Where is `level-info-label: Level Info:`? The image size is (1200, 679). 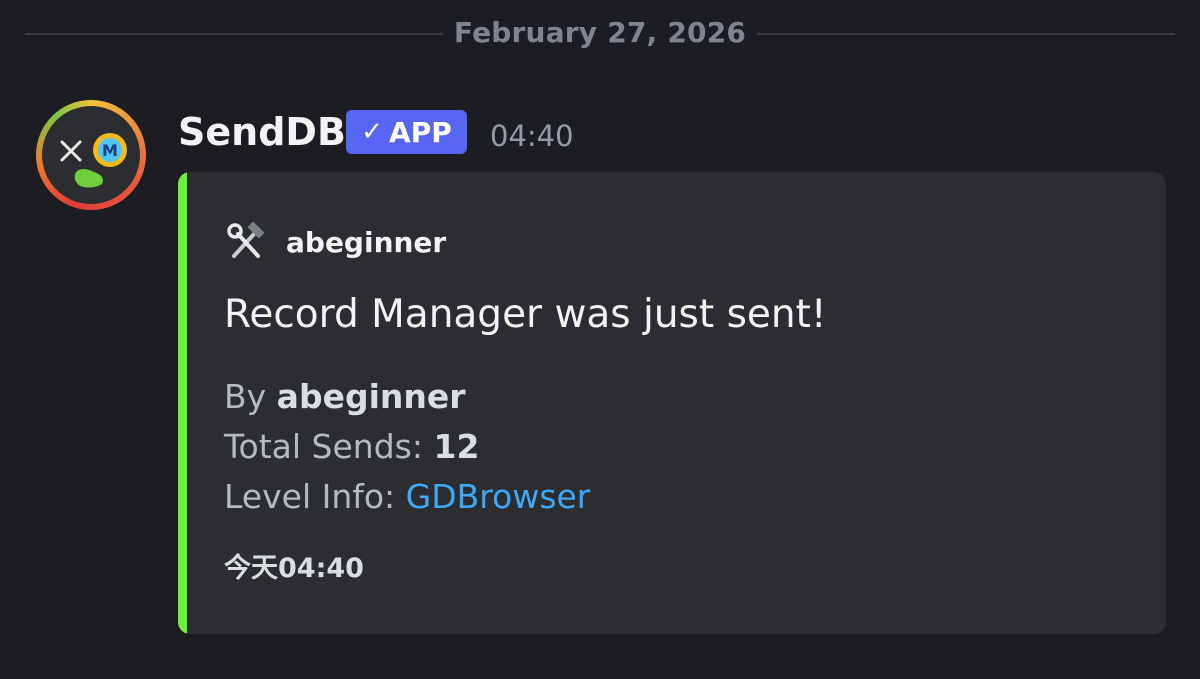
level-info-label: Level Info: is located at coordinates (315, 496).